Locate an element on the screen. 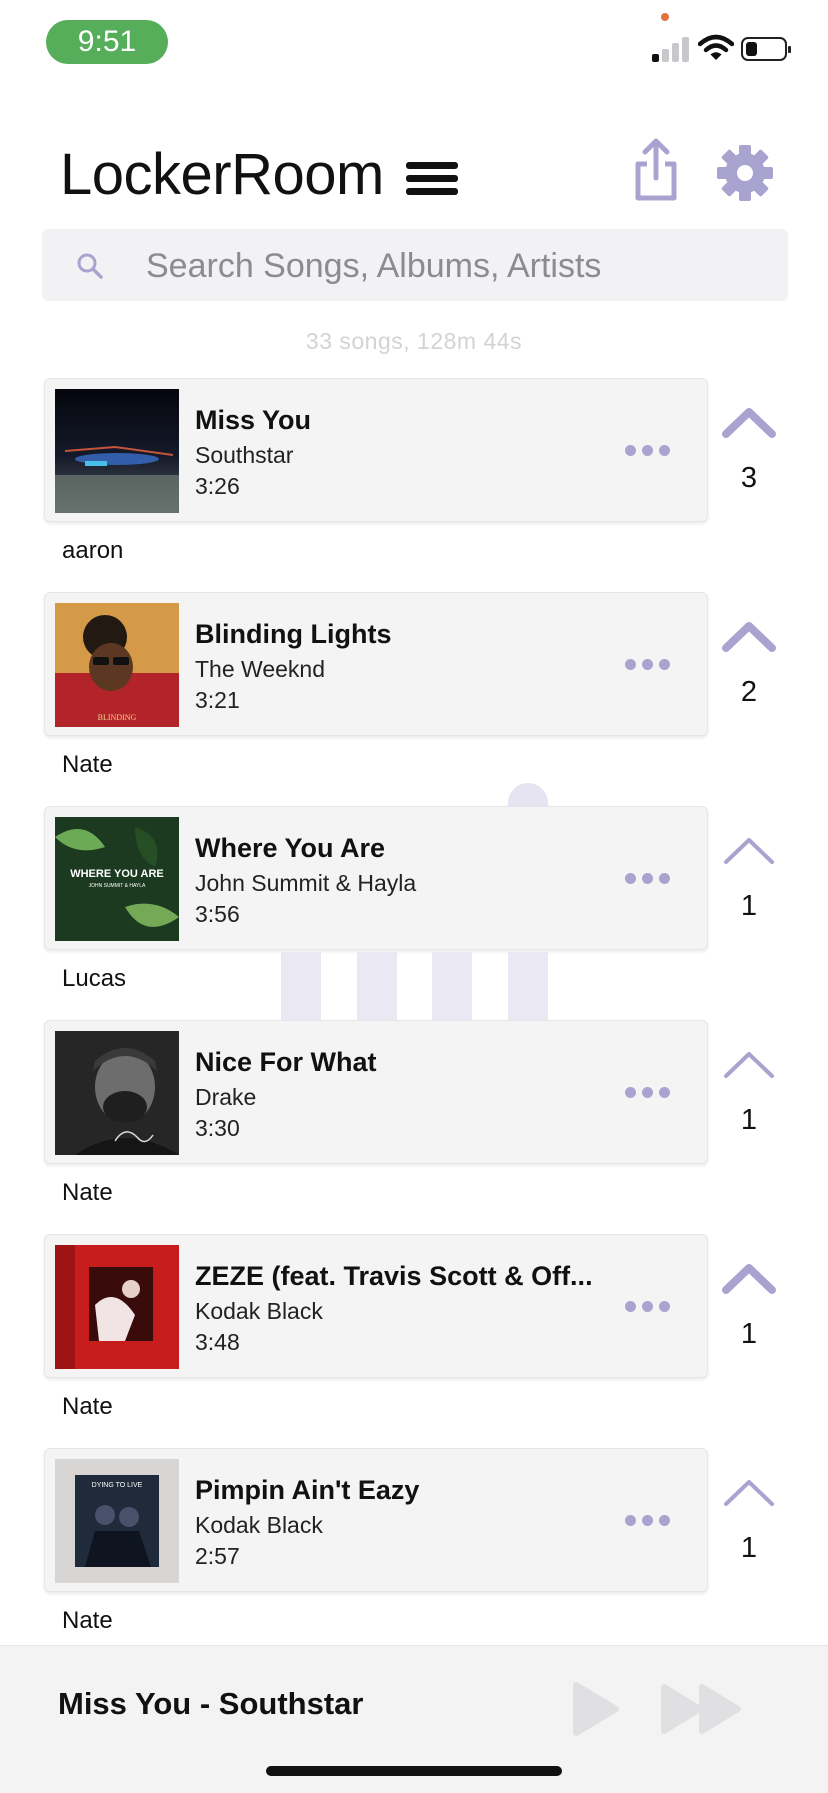 The image size is (828, 1793). now-playing-label: Miss You - Southstar is located at coordinates (211, 1703).